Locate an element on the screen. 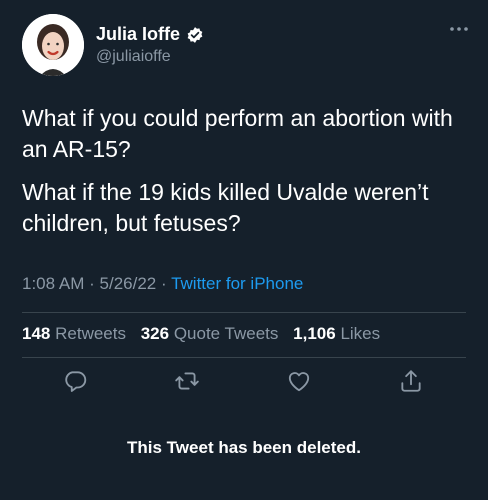  tweet-actions is located at coordinates (244, 383).